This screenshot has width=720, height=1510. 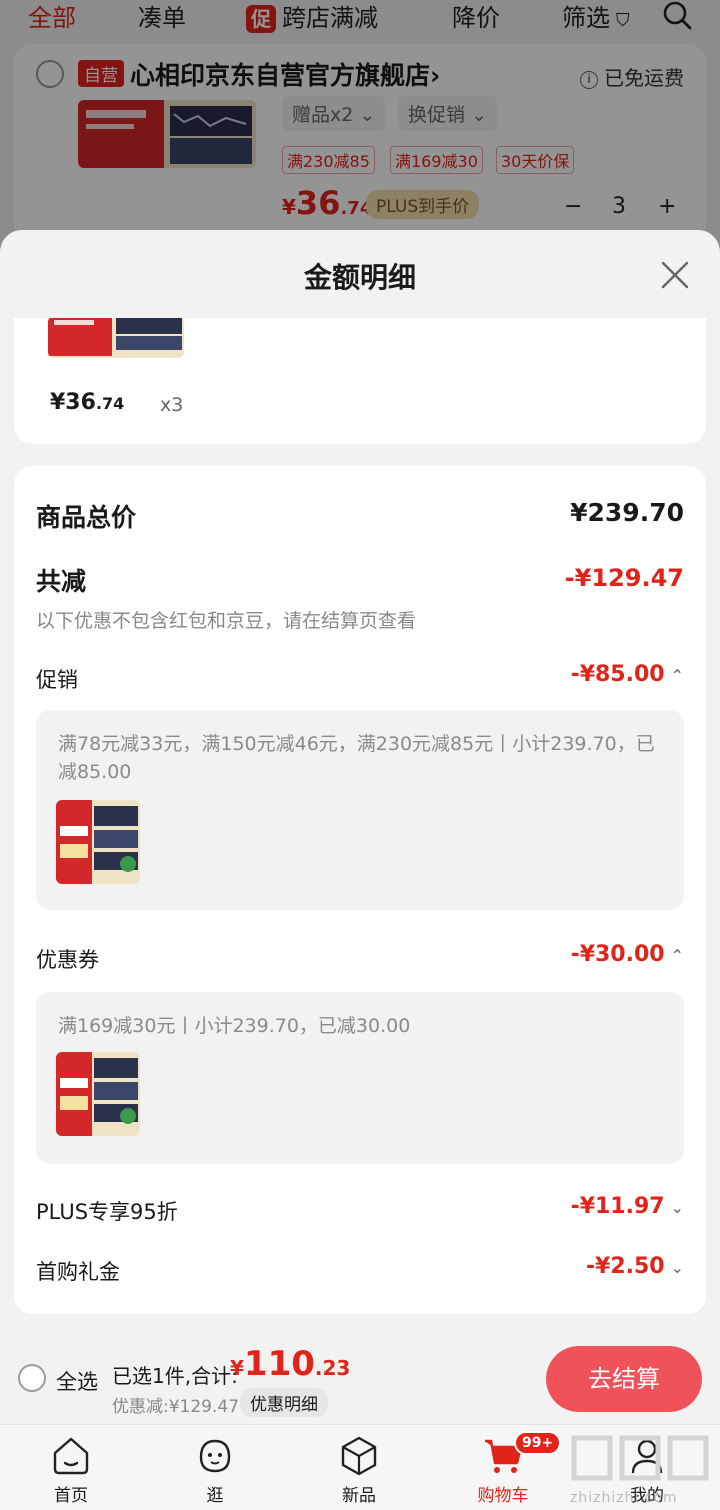 What do you see at coordinates (279, 1364) in the screenshot?
I see `total-integer: 110` at bounding box center [279, 1364].